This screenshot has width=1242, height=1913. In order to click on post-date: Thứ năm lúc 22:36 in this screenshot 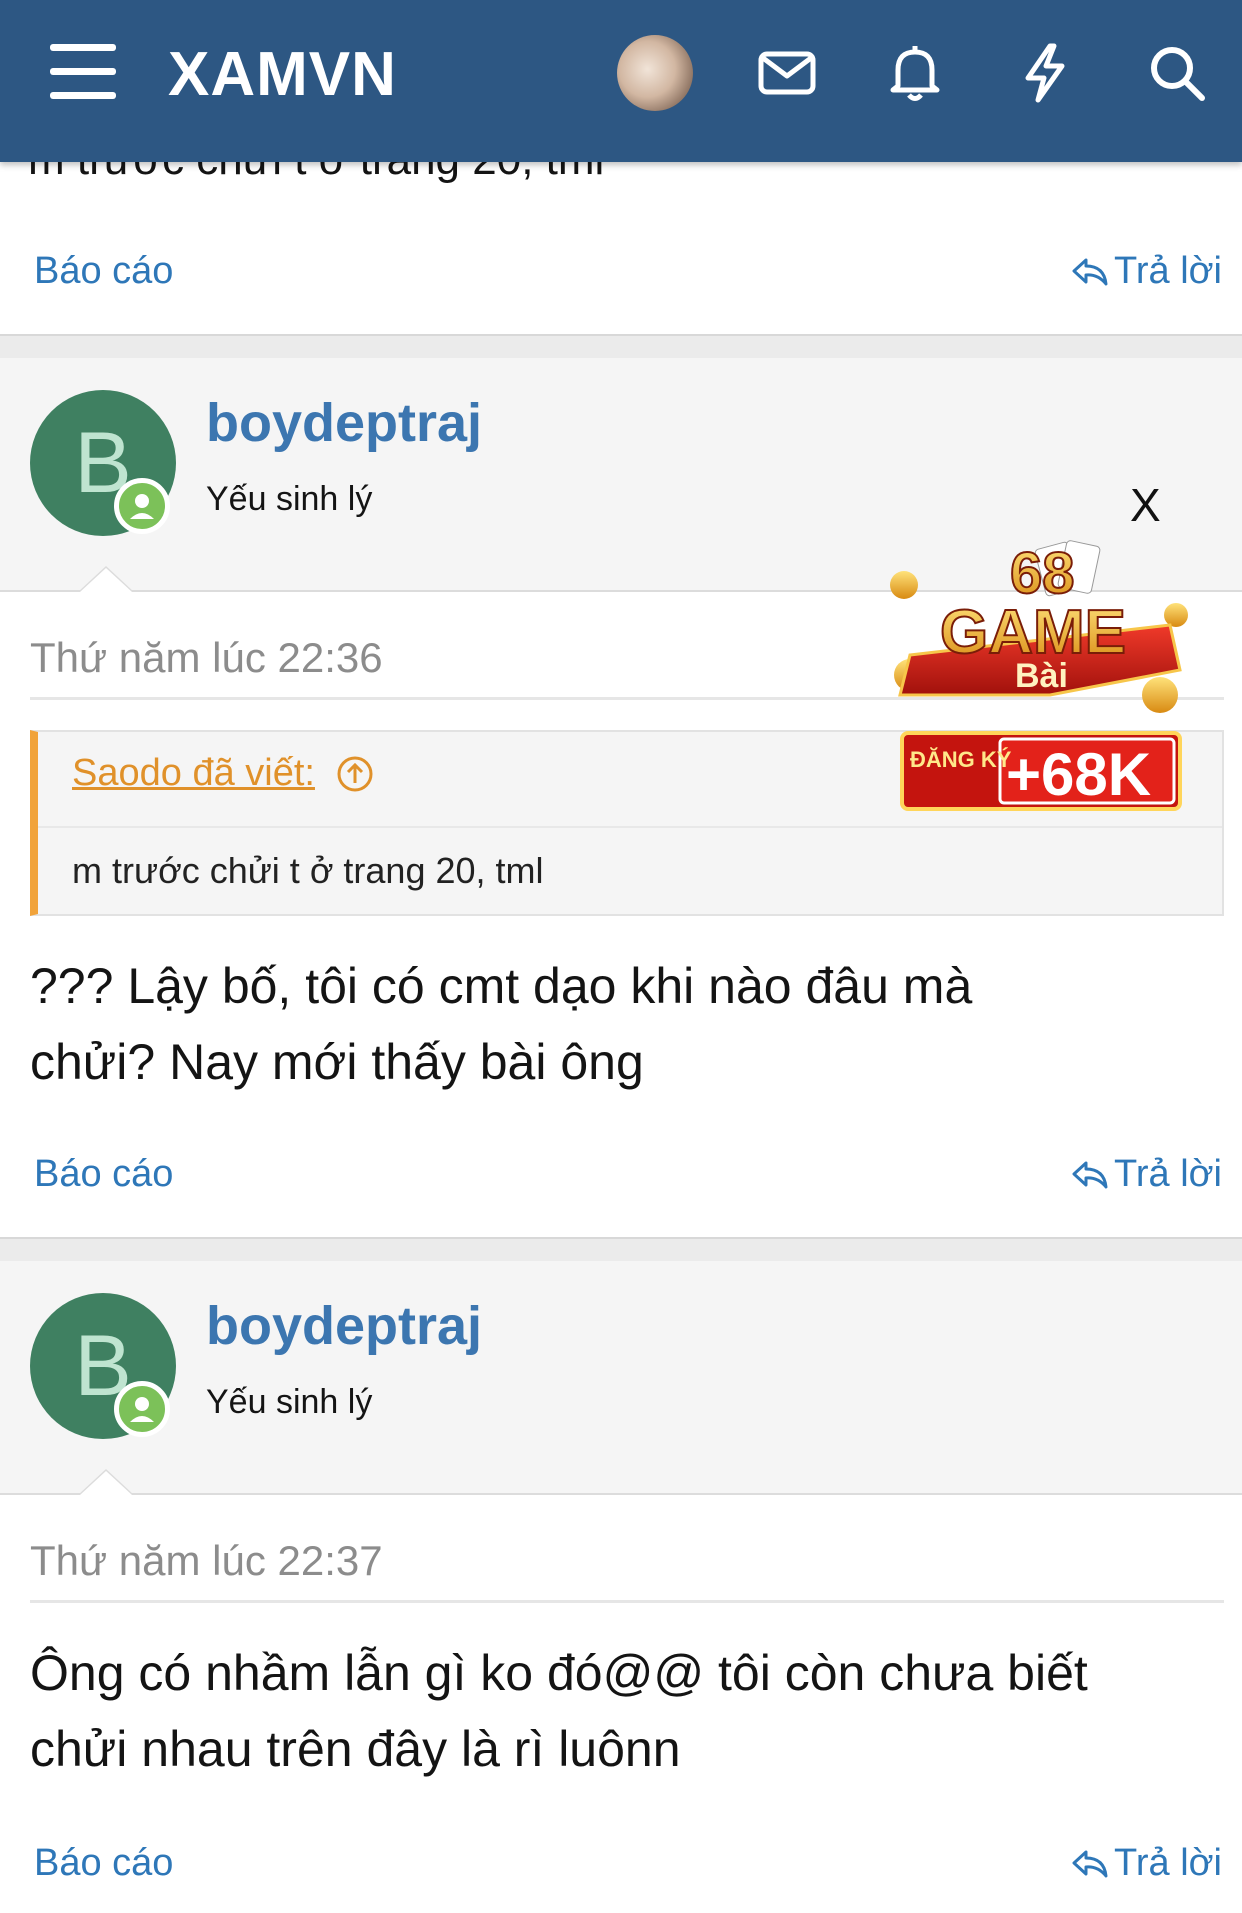, I will do `click(206, 658)`.